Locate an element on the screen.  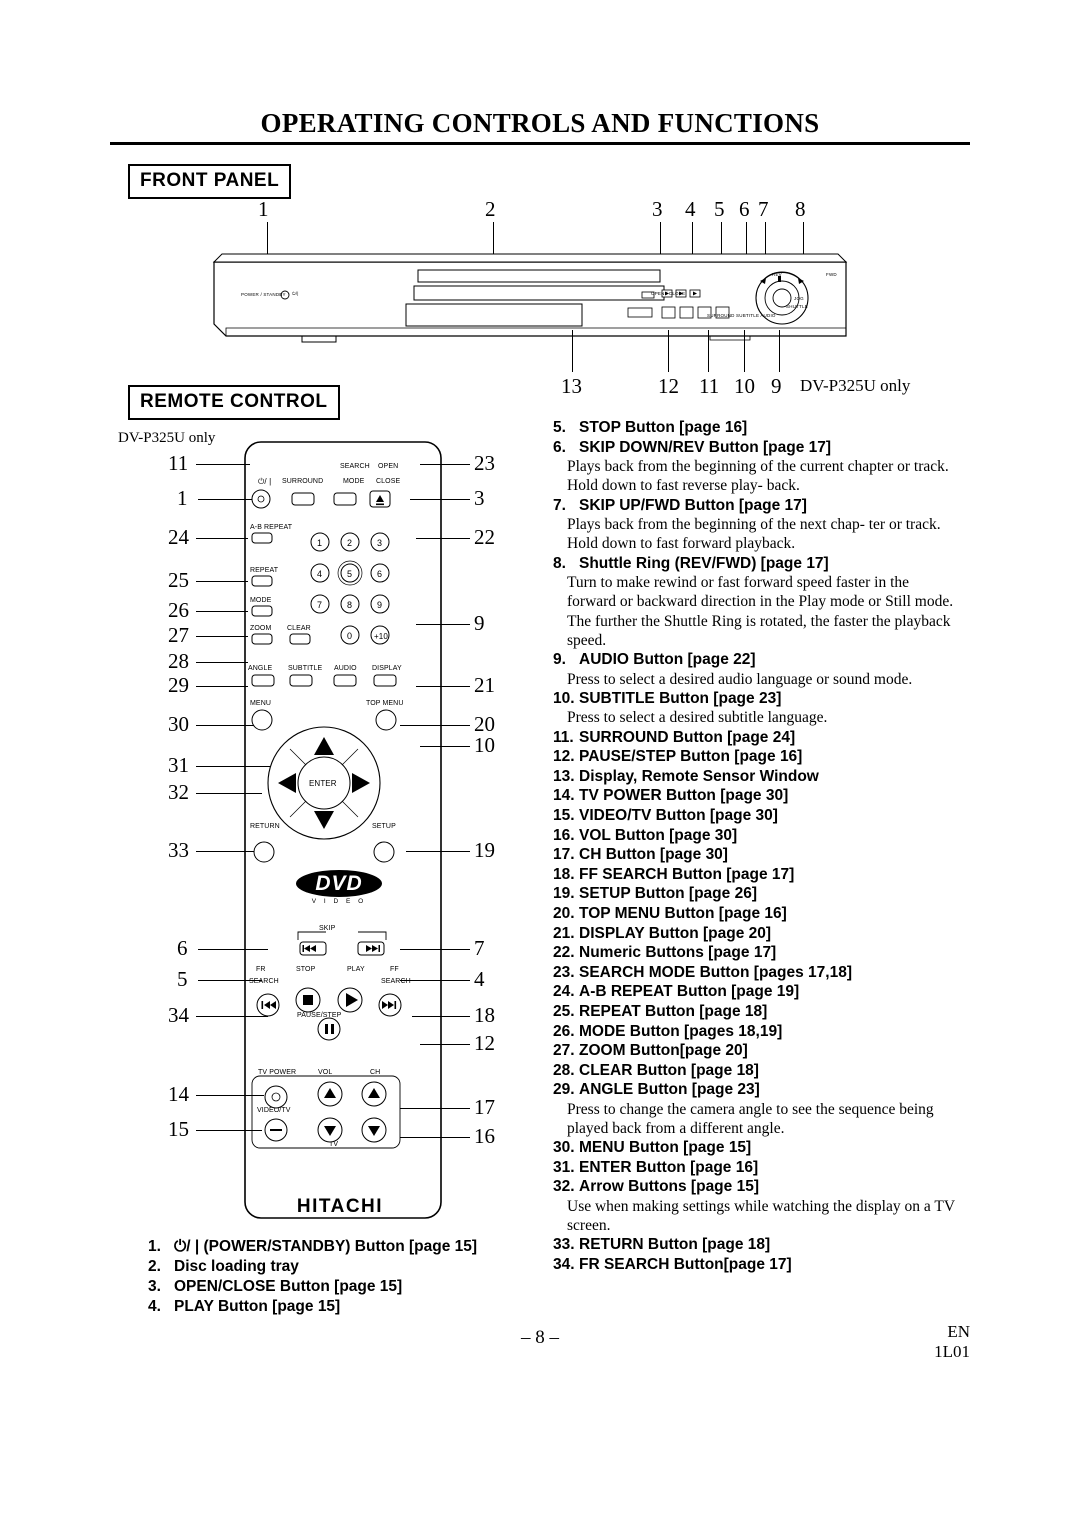
desc-item-14: 14. TV POWER Button [page 30] is located at coordinates (755, 796).